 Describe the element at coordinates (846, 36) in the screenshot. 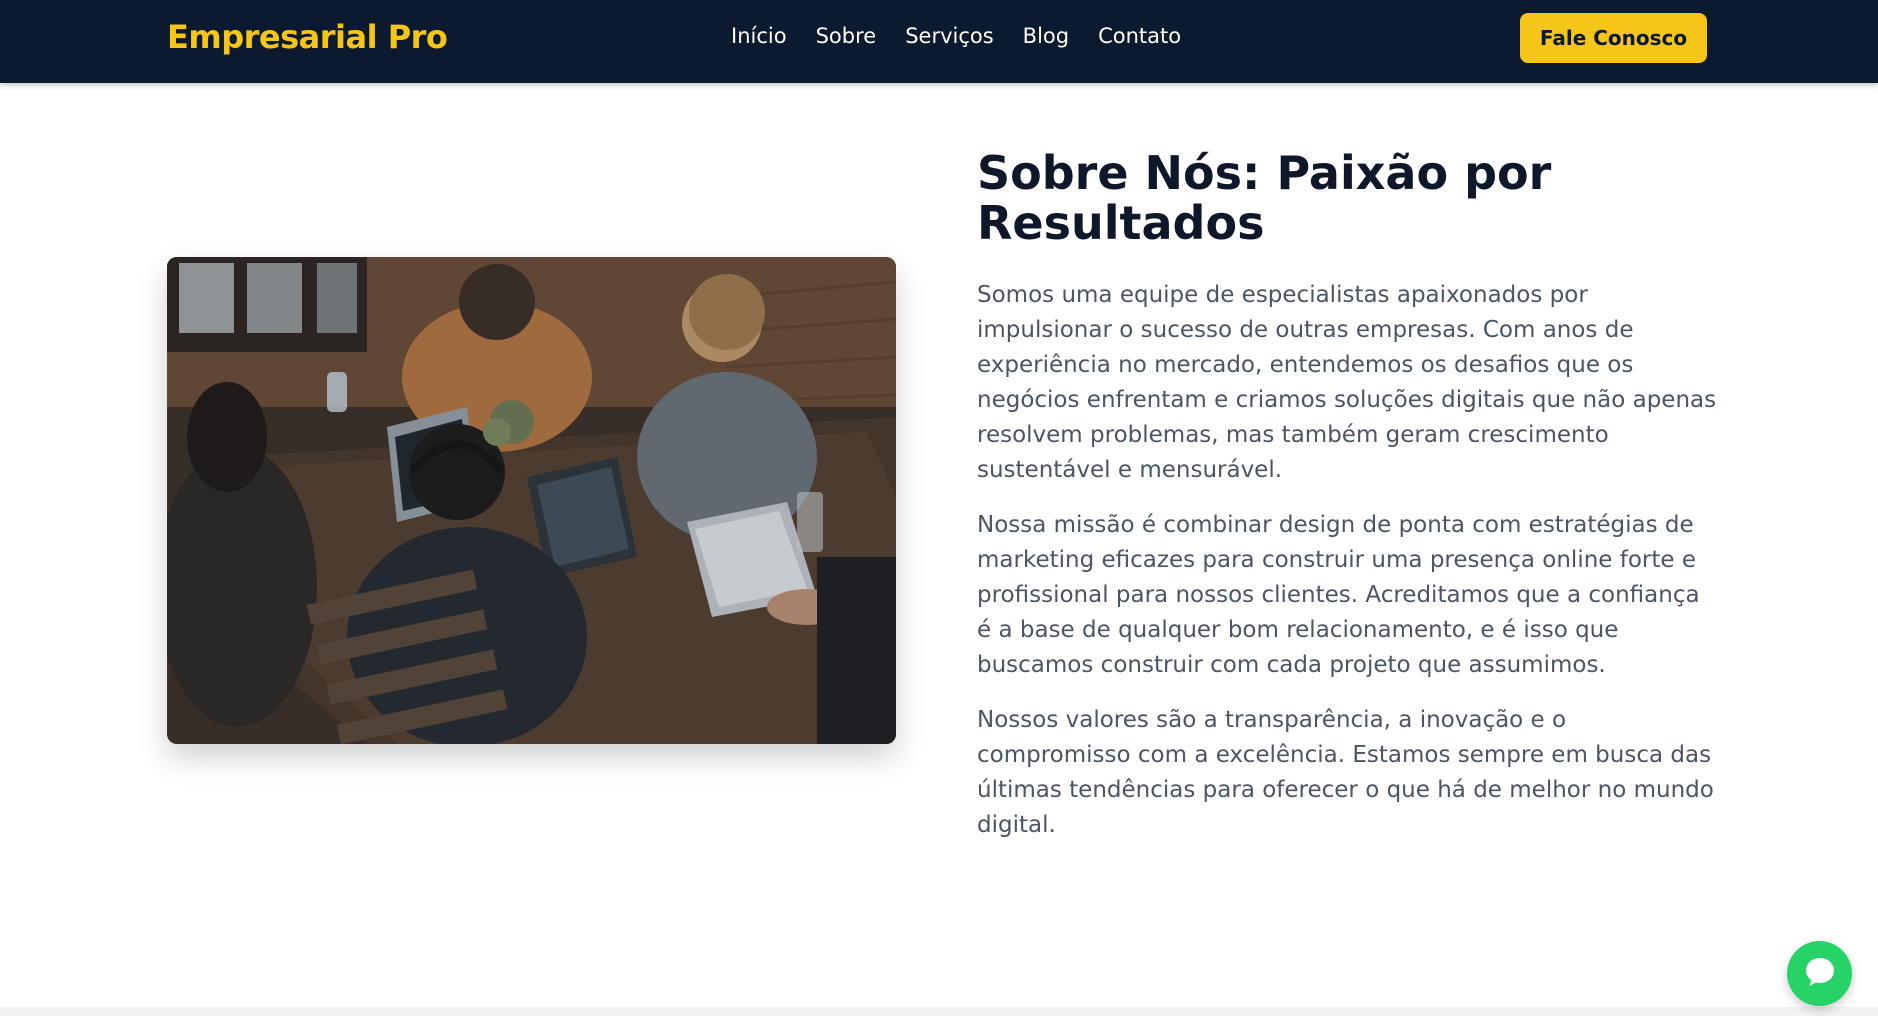

I see `nav-link-sobre: Sobre` at that location.